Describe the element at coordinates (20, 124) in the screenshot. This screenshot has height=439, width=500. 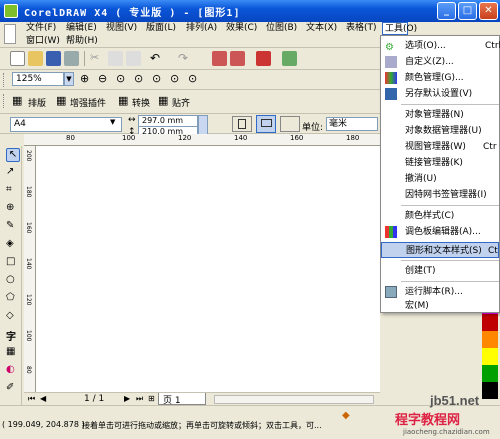
I see `paper-size-value: A4` at that location.